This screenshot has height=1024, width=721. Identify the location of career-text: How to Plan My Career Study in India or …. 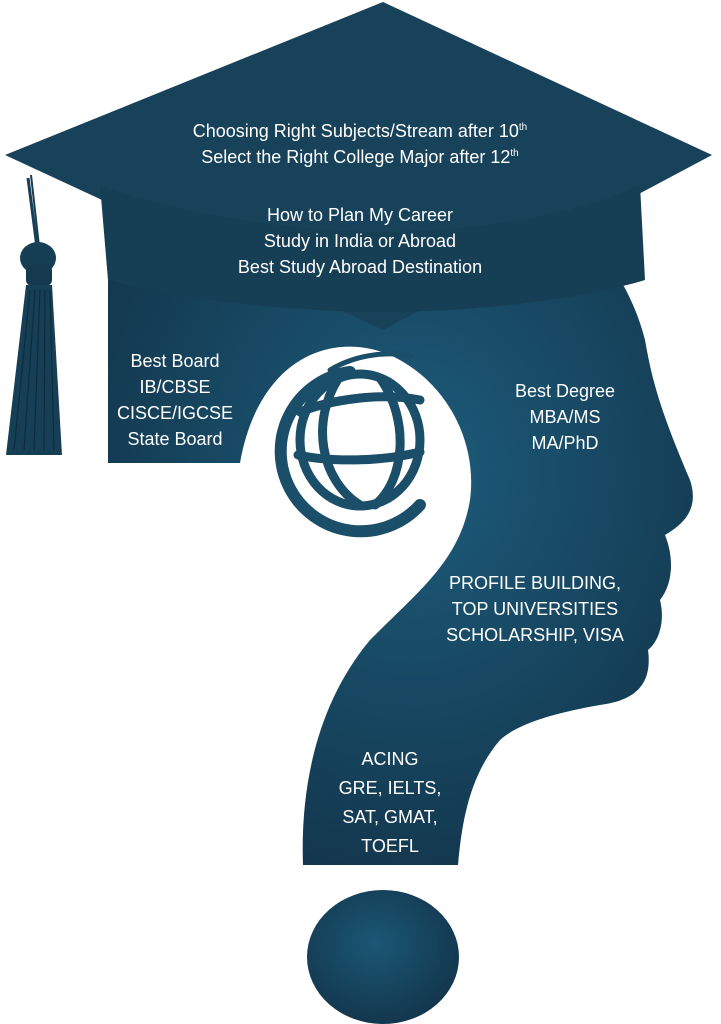
(360, 241).